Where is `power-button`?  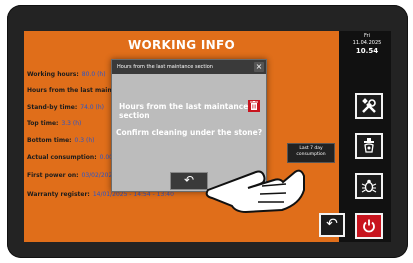
power-button is located at coordinates (369, 226).